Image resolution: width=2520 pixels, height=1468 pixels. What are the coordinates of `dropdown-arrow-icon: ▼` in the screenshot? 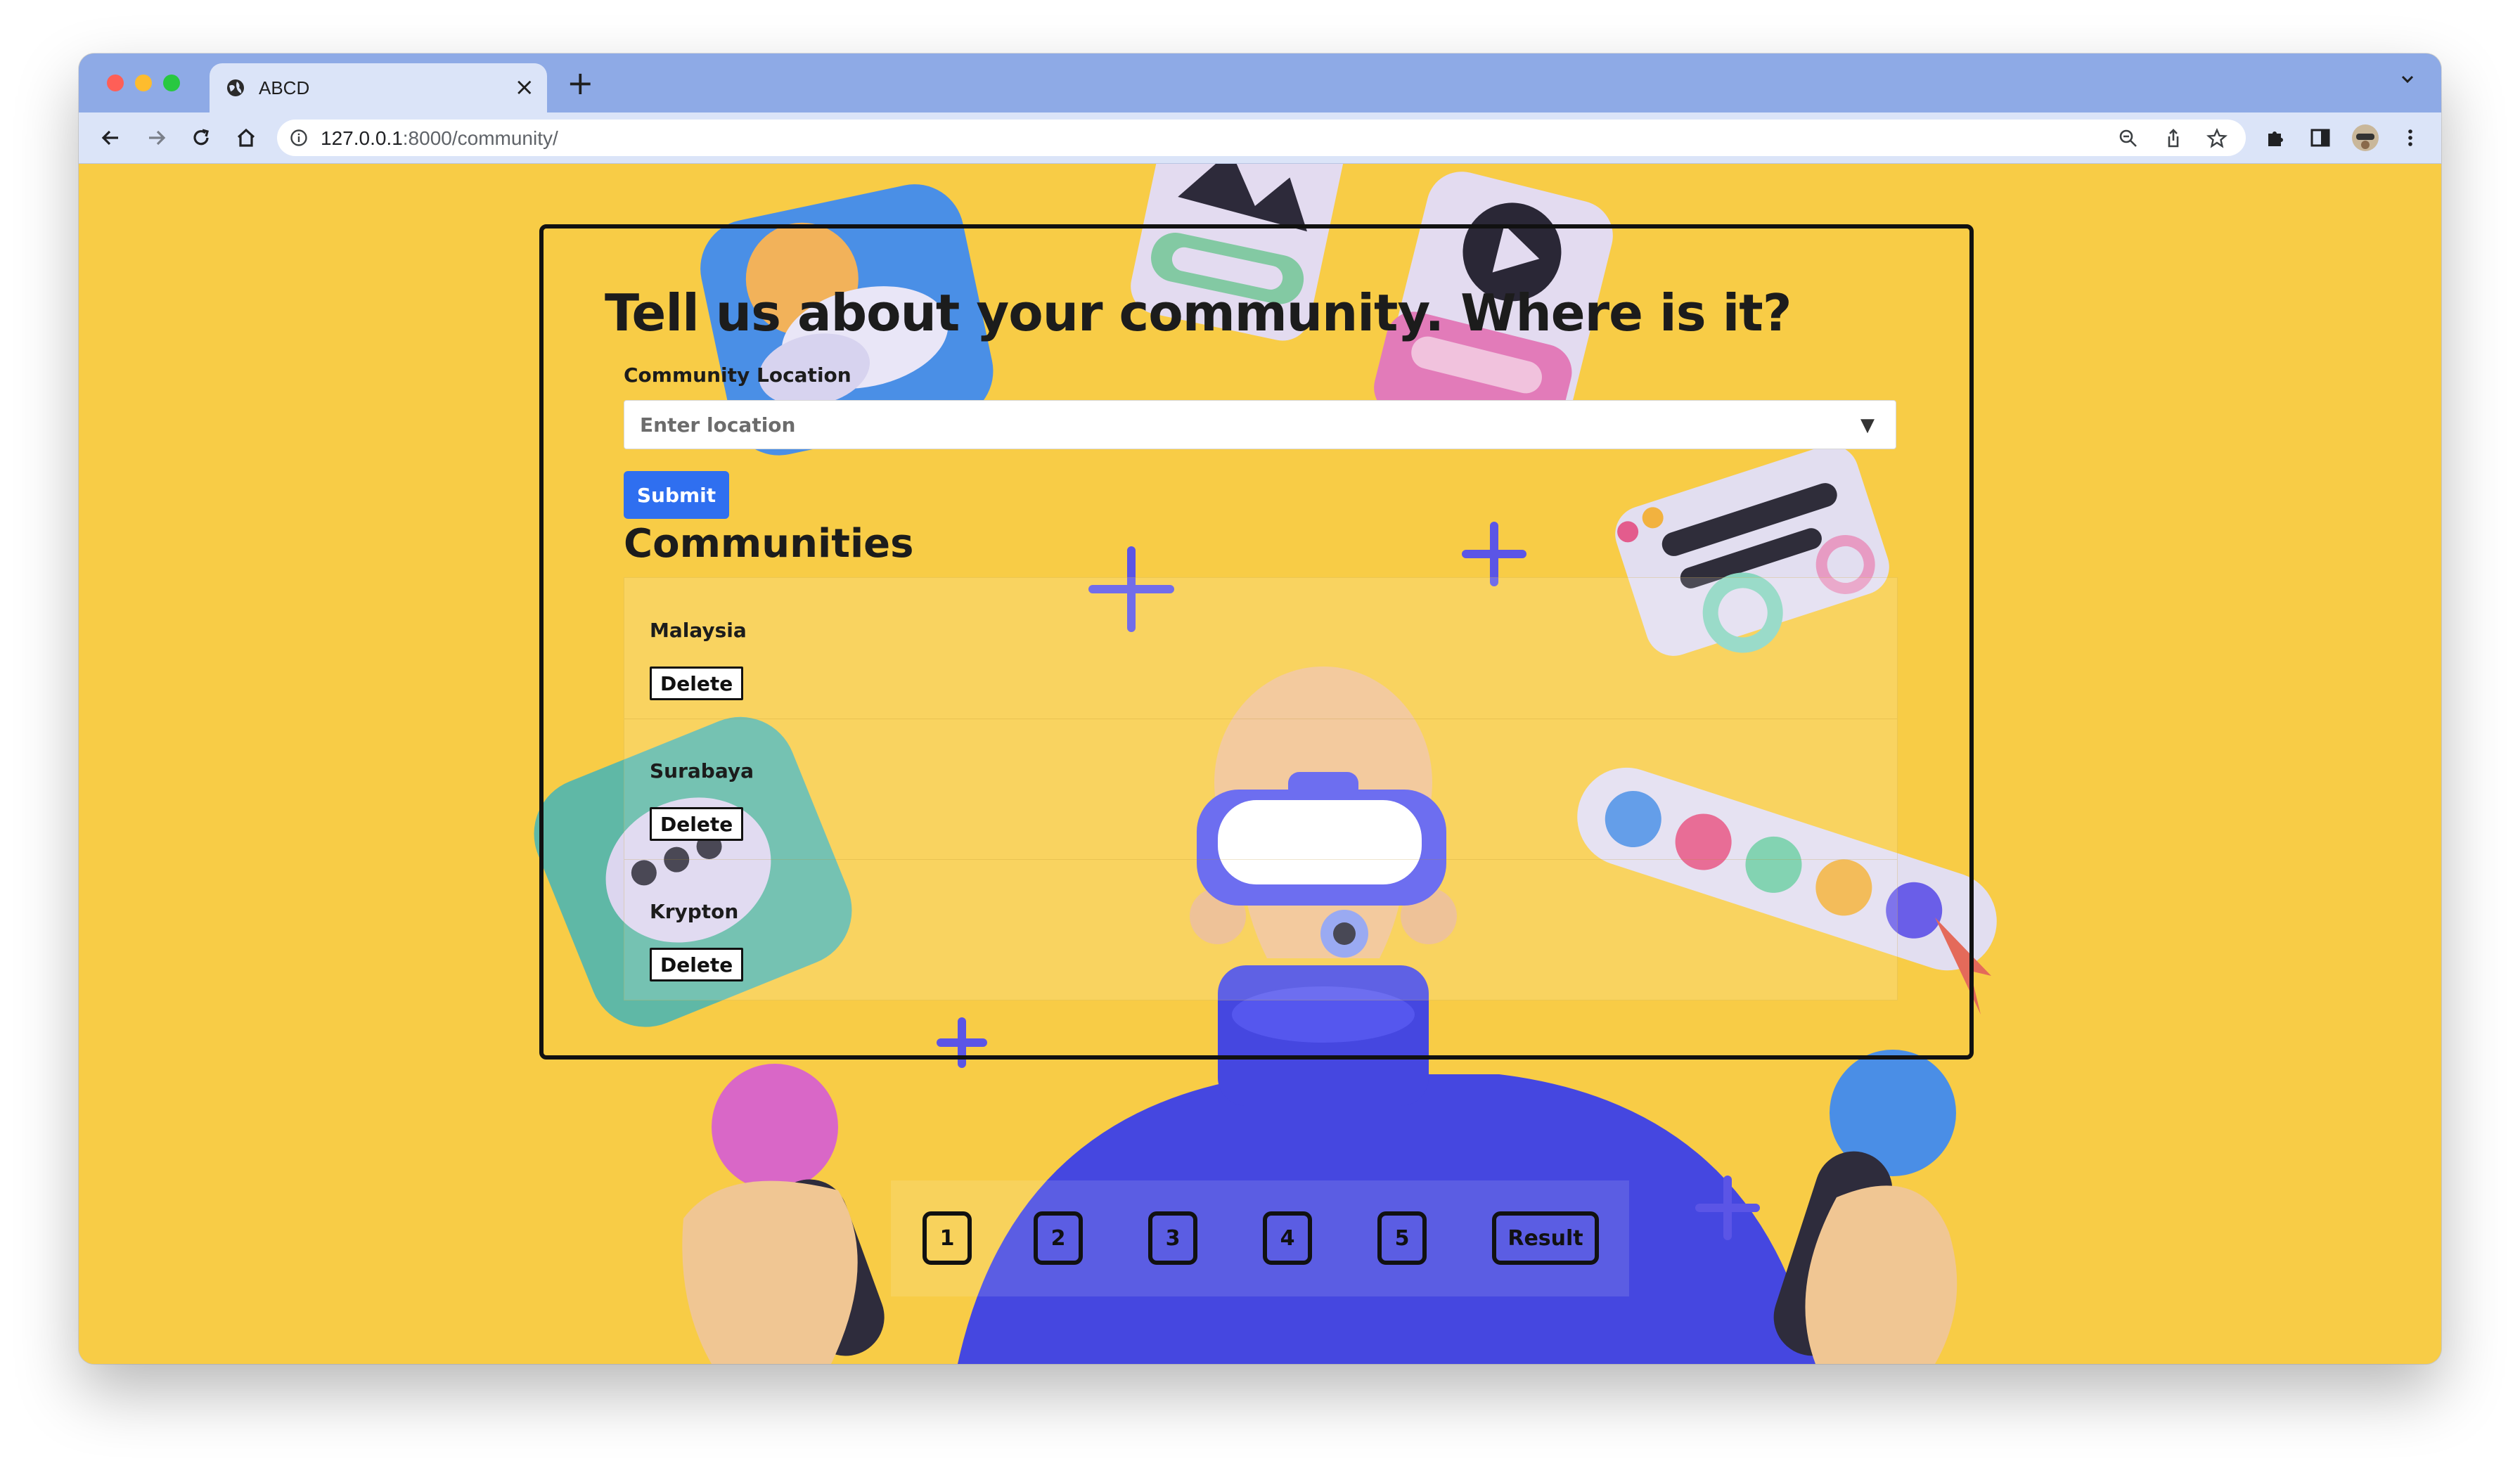 It's located at (1867, 425).